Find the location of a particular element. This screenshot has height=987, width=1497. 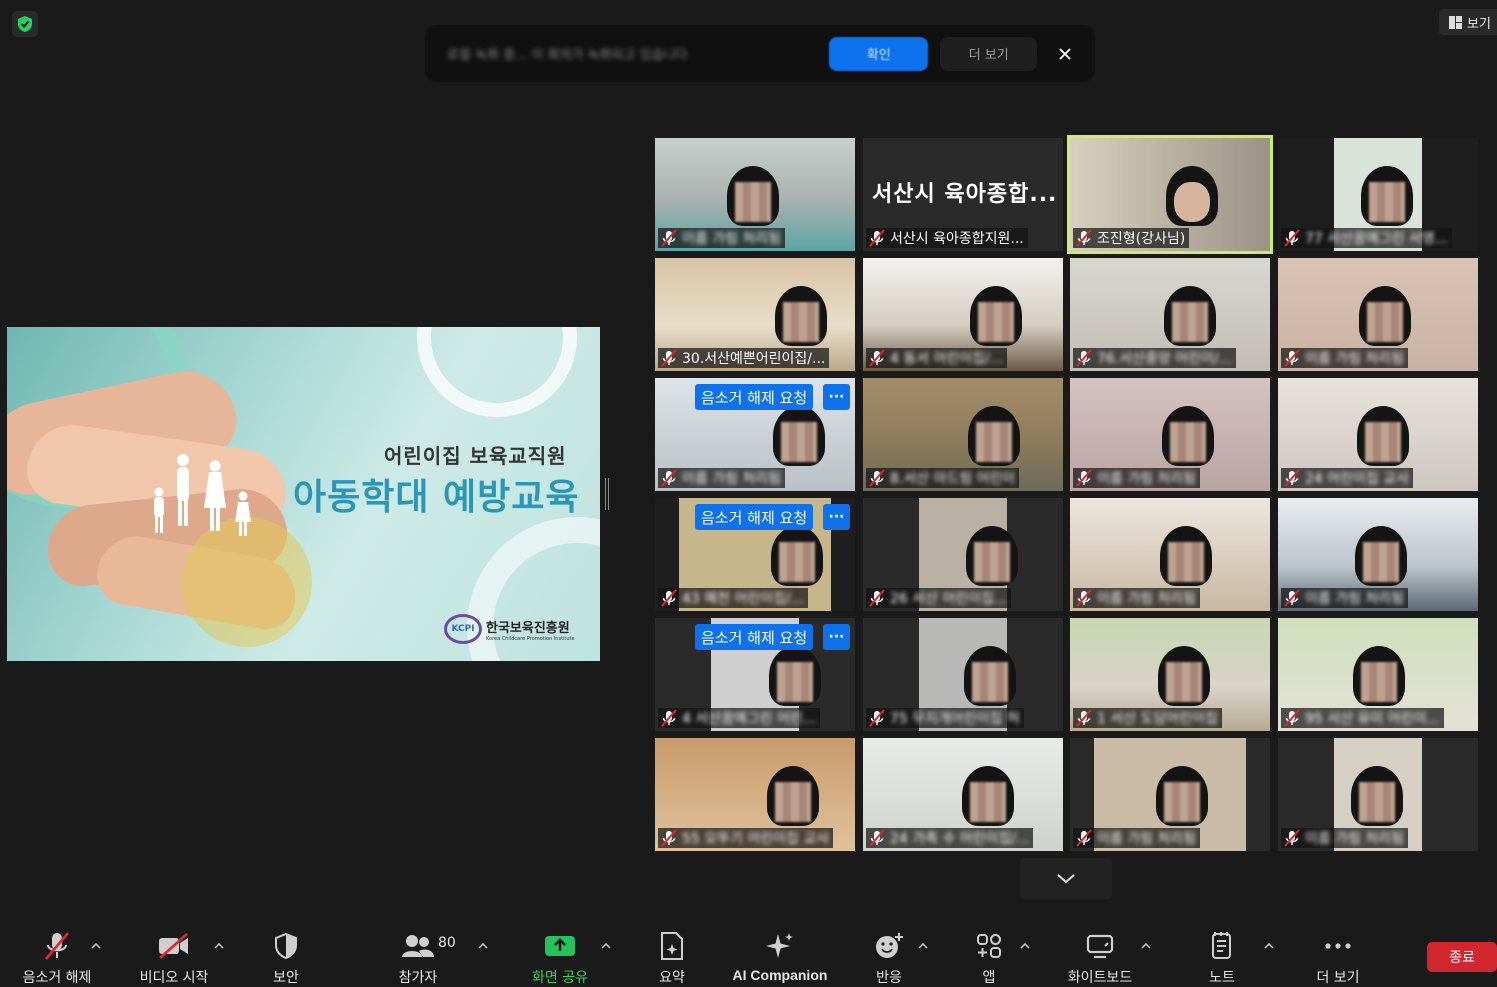

share-screen-button: 화면 공유 is located at coordinates (560, 958).